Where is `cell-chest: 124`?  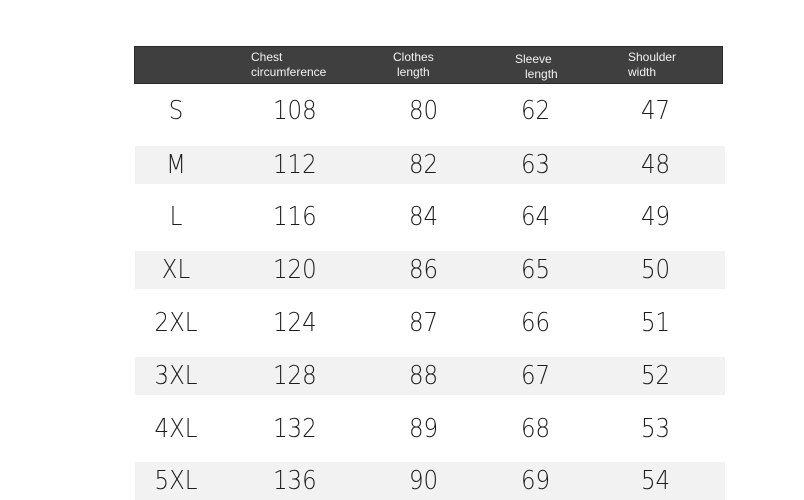 cell-chest: 124 is located at coordinates (295, 323).